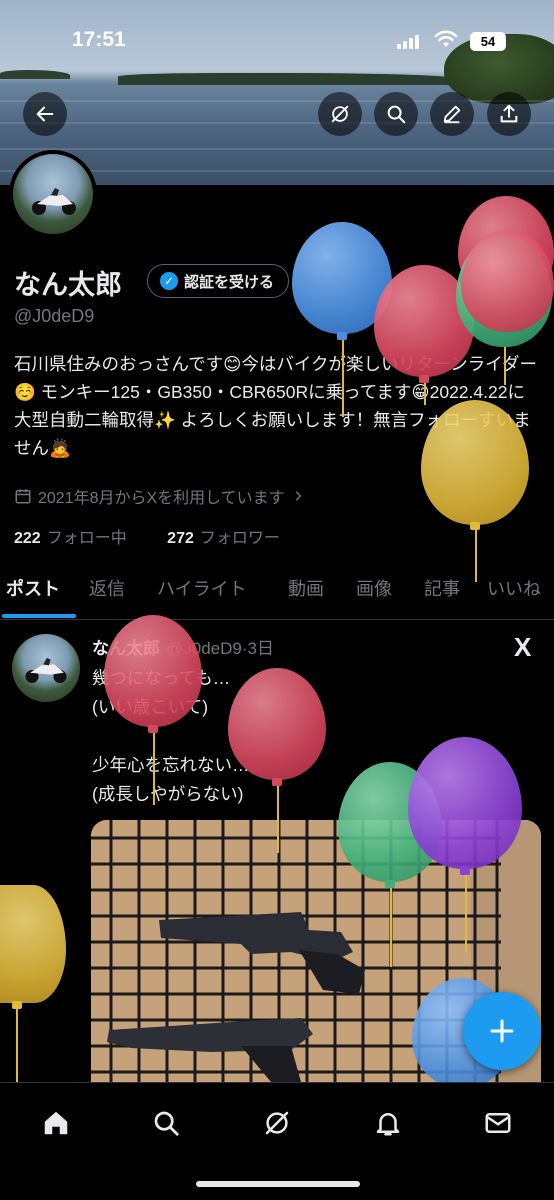  I want to click on post-avatar, so click(46, 668).